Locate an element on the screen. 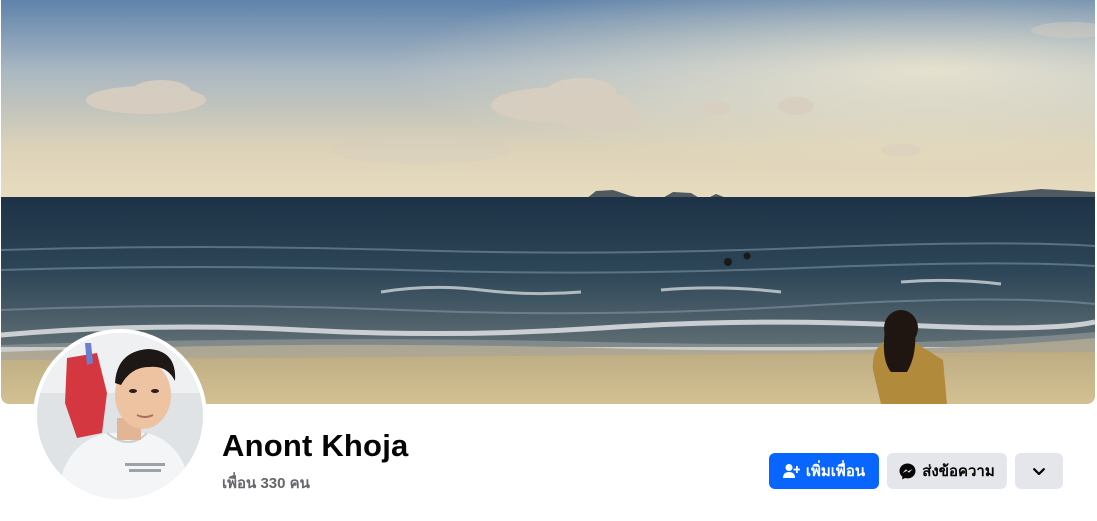 The width and height of the screenshot is (1097, 521). profile-avatar is located at coordinates (120, 416).